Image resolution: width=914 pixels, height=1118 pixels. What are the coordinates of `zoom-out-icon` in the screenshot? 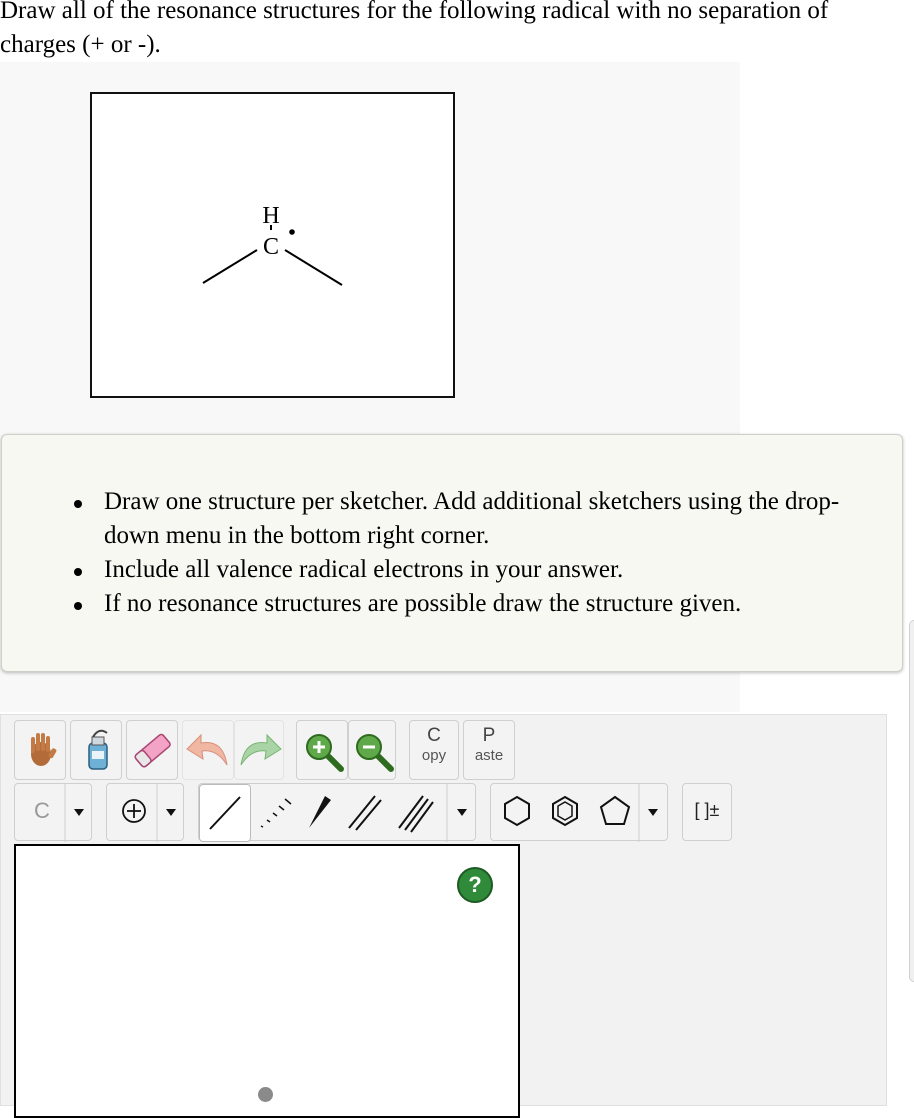 It's located at (375, 753).